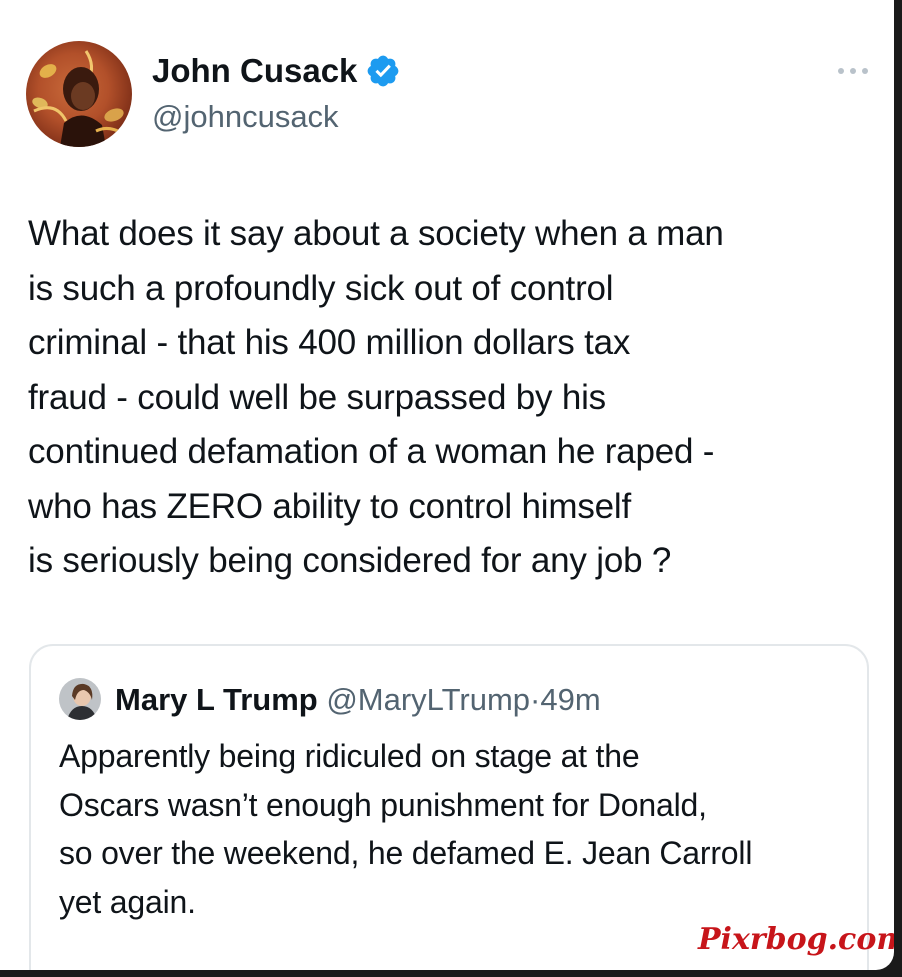 The image size is (902, 977). I want to click on author-avatar, so click(79, 94).